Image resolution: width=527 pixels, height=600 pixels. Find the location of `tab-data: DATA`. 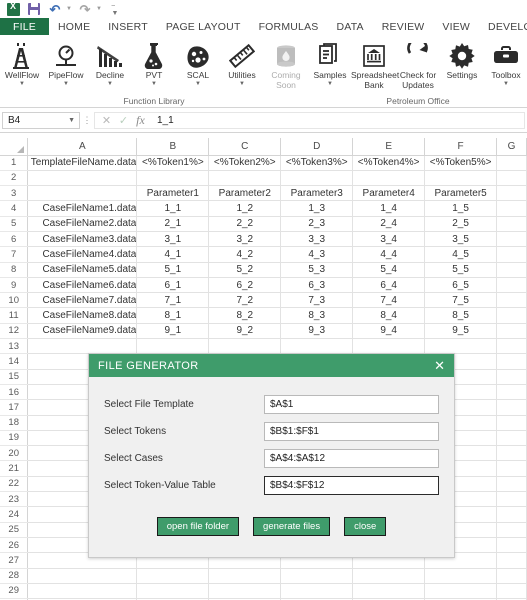

tab-data: DATA is located at coordinates (350, 27).